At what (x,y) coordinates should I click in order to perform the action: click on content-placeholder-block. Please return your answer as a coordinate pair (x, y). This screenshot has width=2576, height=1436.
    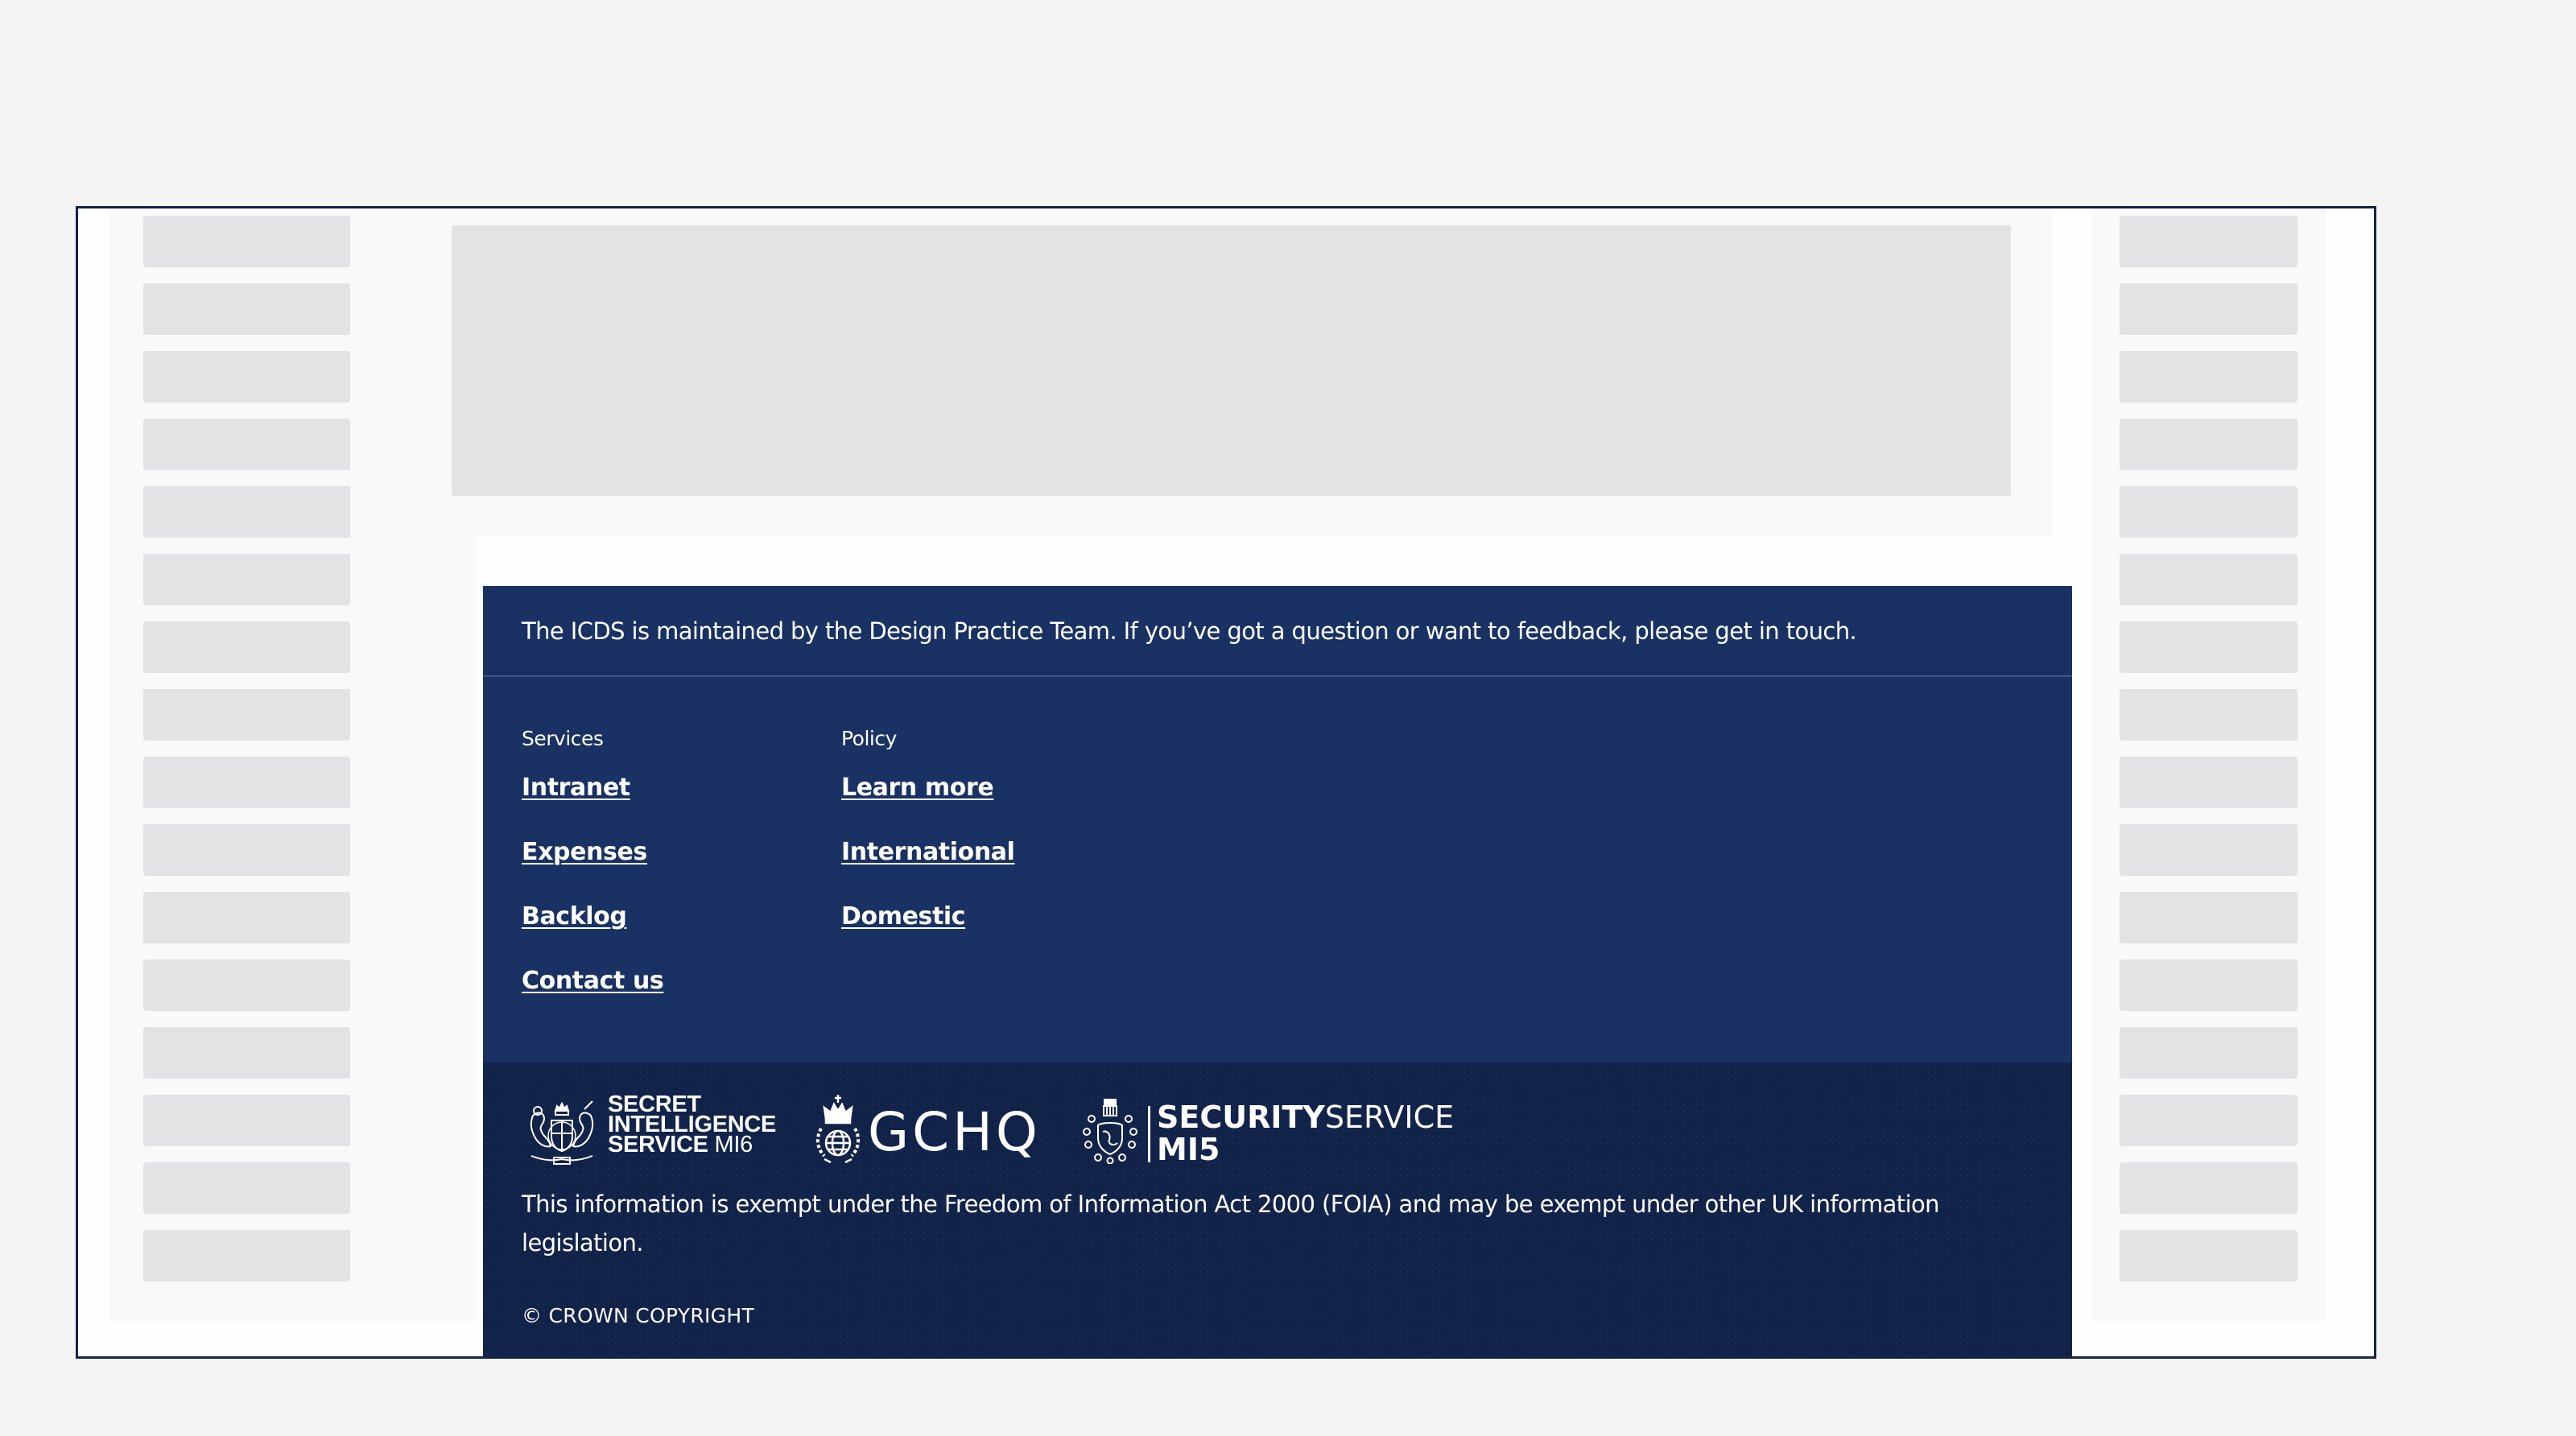
    Looking at the image, I should click on (1231, 360).